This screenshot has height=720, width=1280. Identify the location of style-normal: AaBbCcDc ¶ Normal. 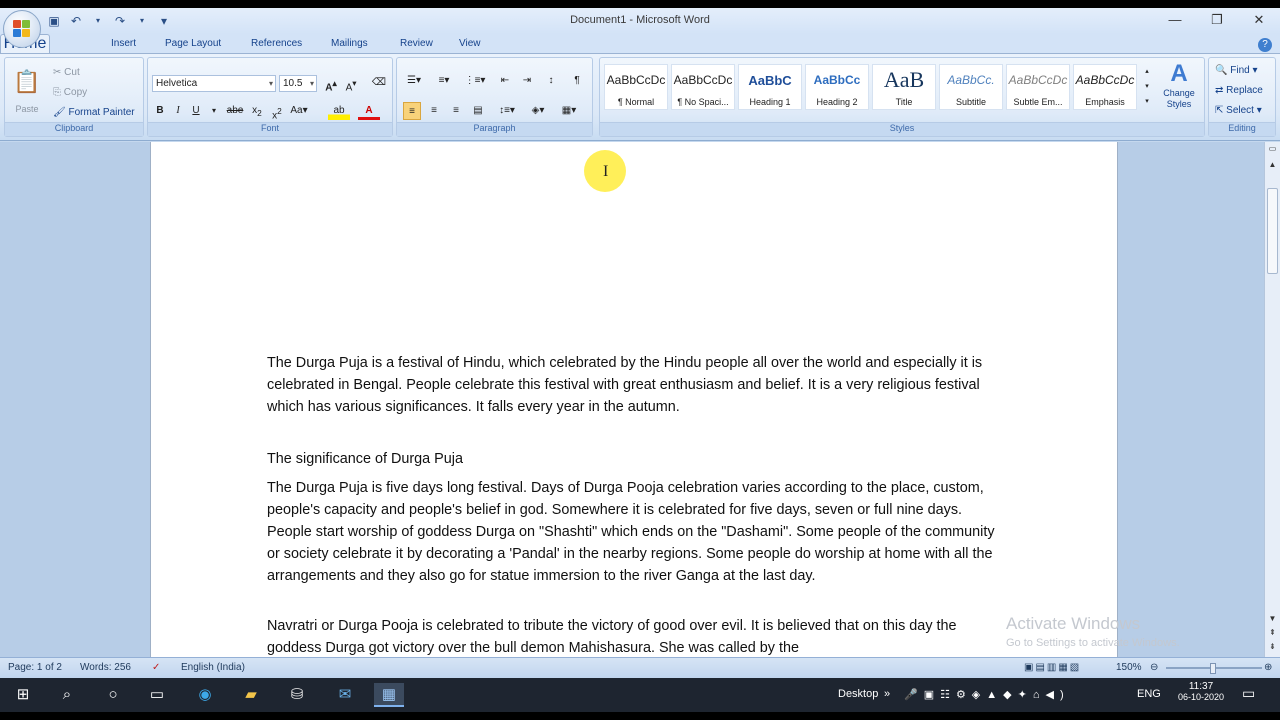
(636, 87).